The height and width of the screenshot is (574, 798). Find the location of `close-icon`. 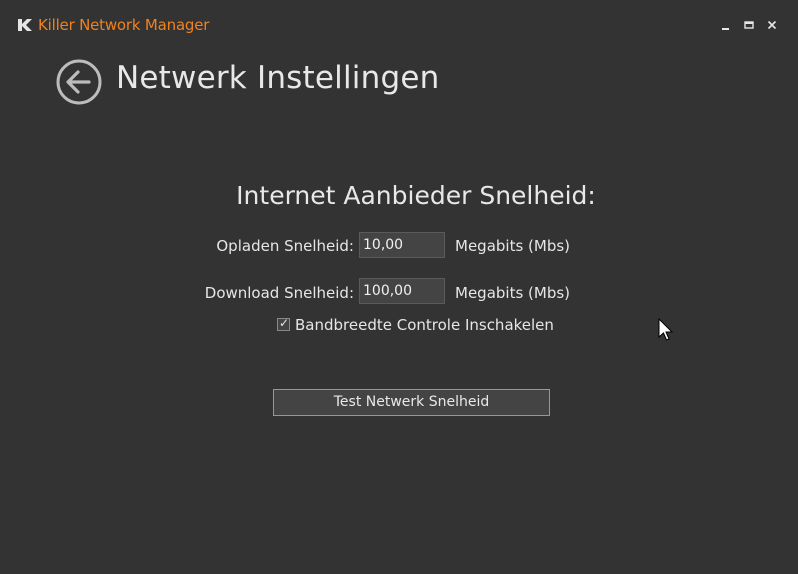

close-icon is located at coordinates (772, 25).